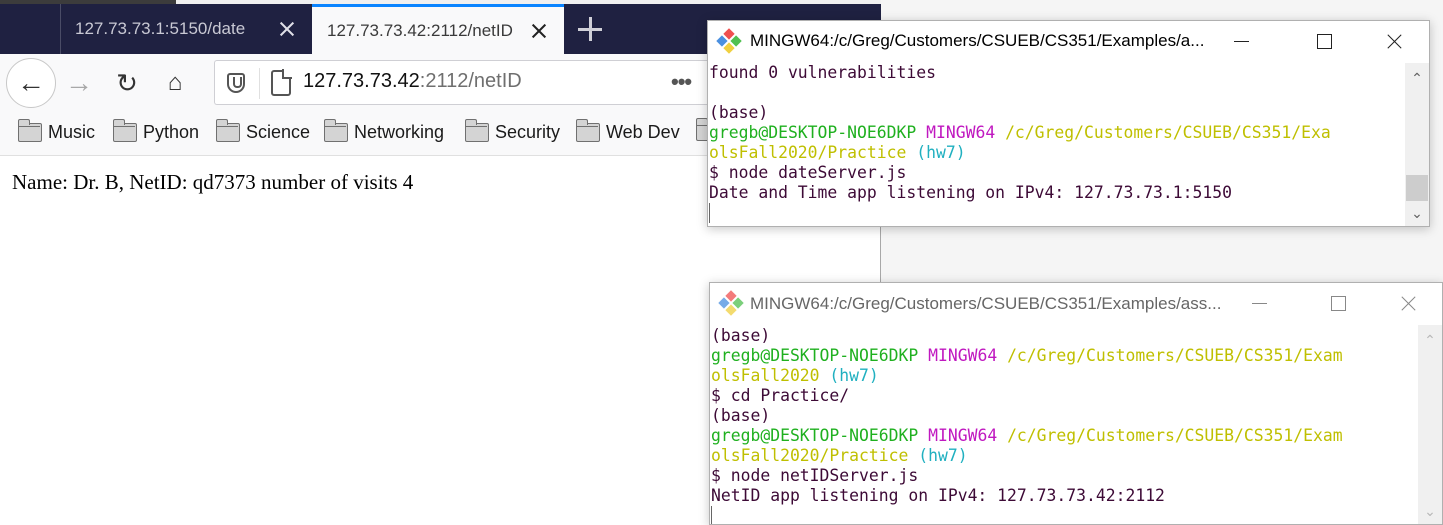 This screenshot has width=1443, height=525. Describe the element at coordinates (1063, 476) in the screenshot. I see `terminal-line: $ node netIDServer.js` at that location.